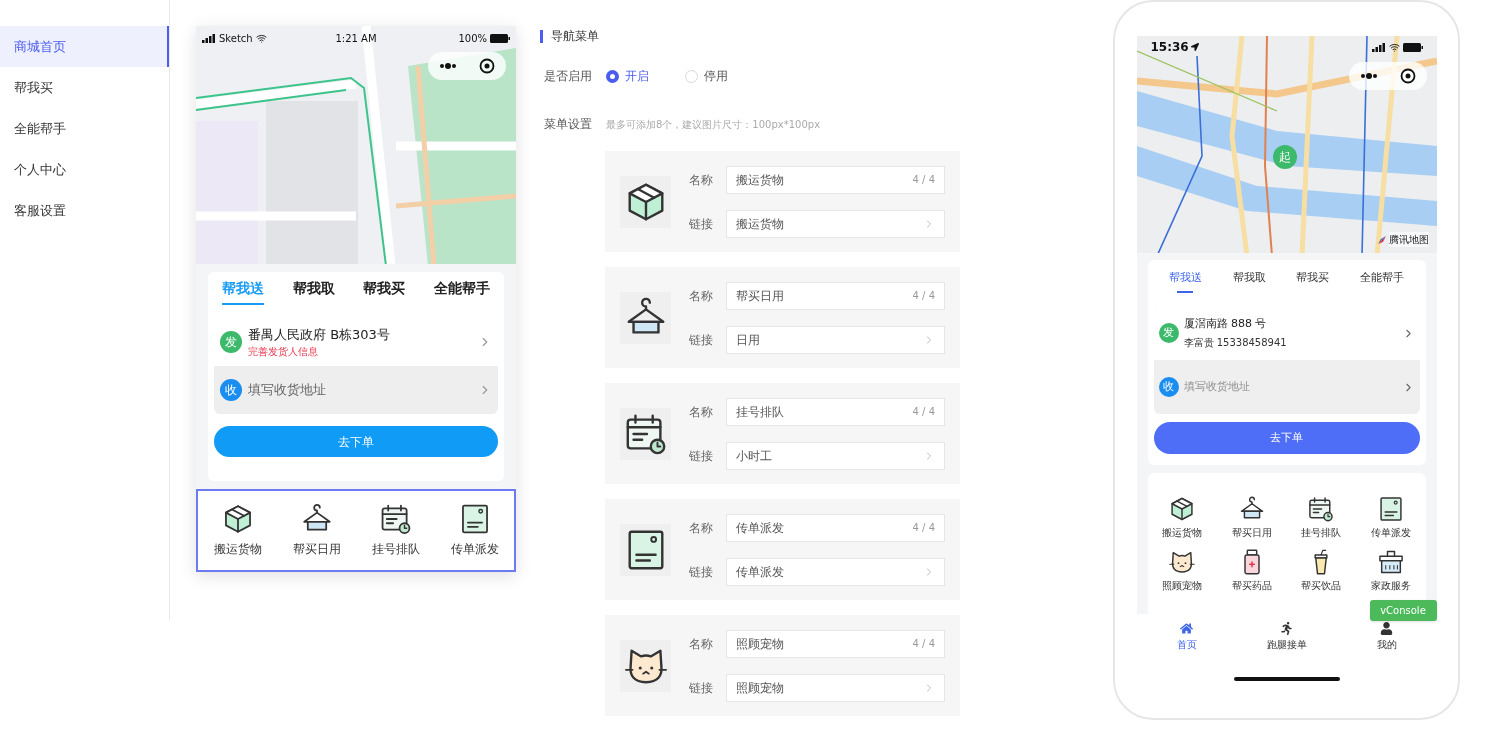  What do you see at coordinates (84, 46) in the screenshot?
I see `sidebar-item: 商城首页` at bounding box center [84, 46].